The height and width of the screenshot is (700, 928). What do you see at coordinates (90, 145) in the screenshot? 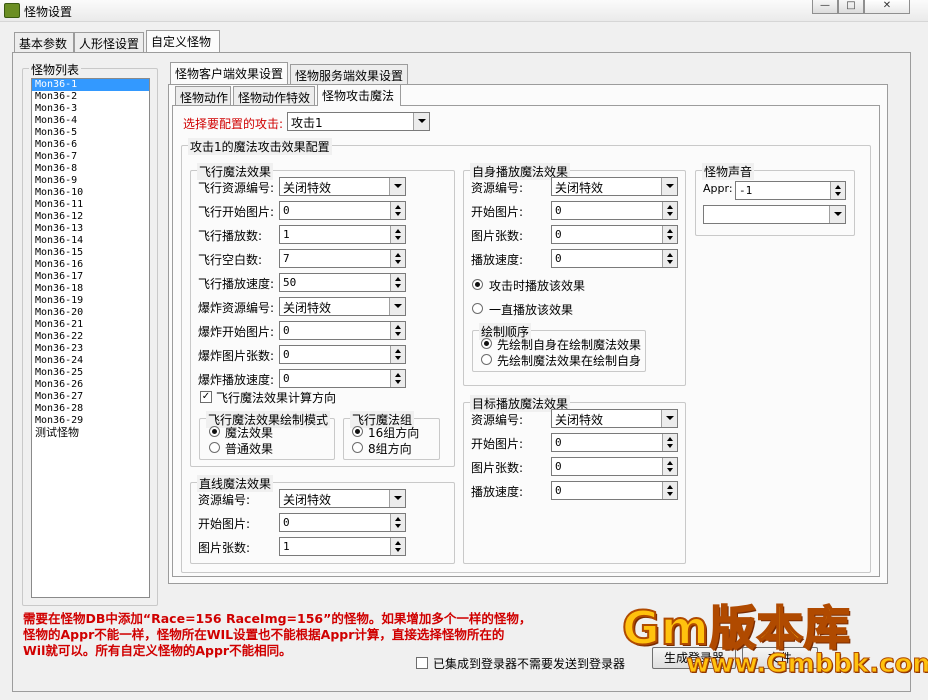
I see `list-item: Mon36-6` at bounding box center [90, 145].